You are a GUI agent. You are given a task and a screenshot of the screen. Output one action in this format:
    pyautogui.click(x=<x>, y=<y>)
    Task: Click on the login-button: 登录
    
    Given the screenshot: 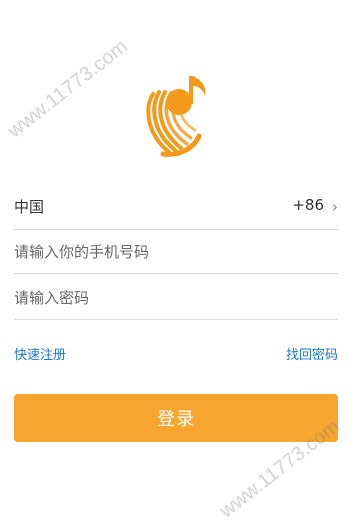 What is the action you would take?
    pyautogui.click(x=176, y=418)
    